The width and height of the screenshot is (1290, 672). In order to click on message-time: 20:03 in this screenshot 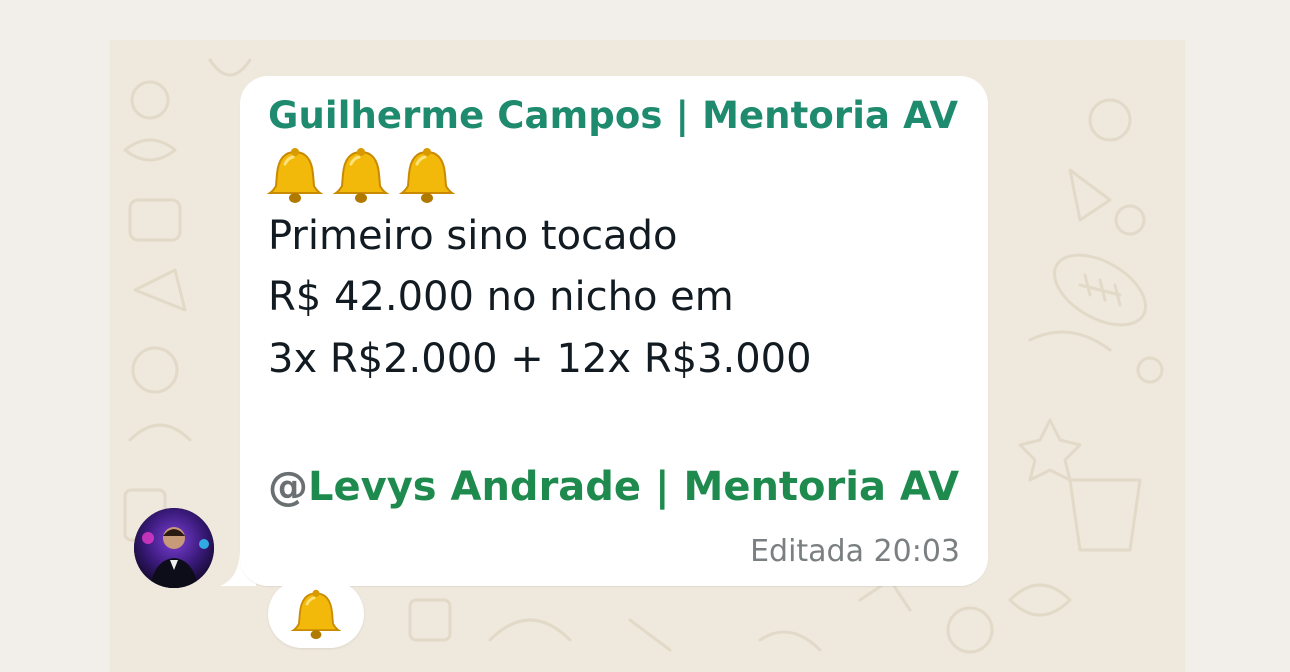, I will do `click(916, 551)`.